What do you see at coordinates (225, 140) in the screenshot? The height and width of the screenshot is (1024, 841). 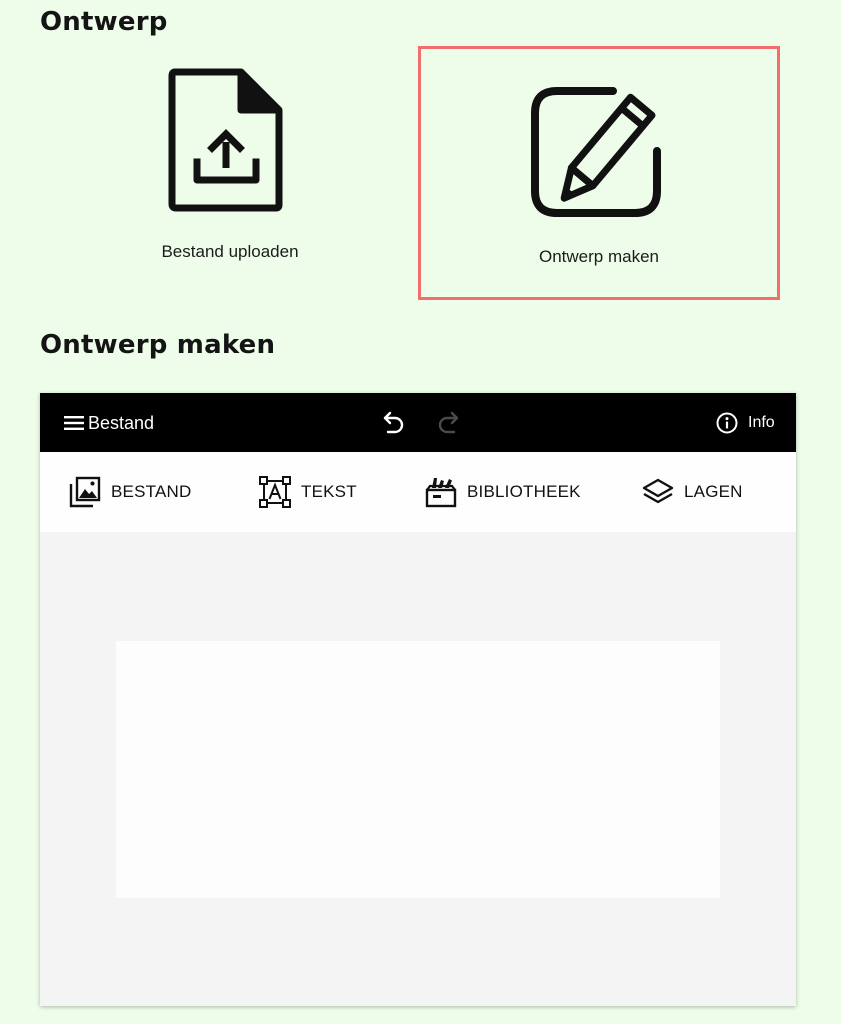 I see `file-upload-icon` at bounding box center [225, 140].